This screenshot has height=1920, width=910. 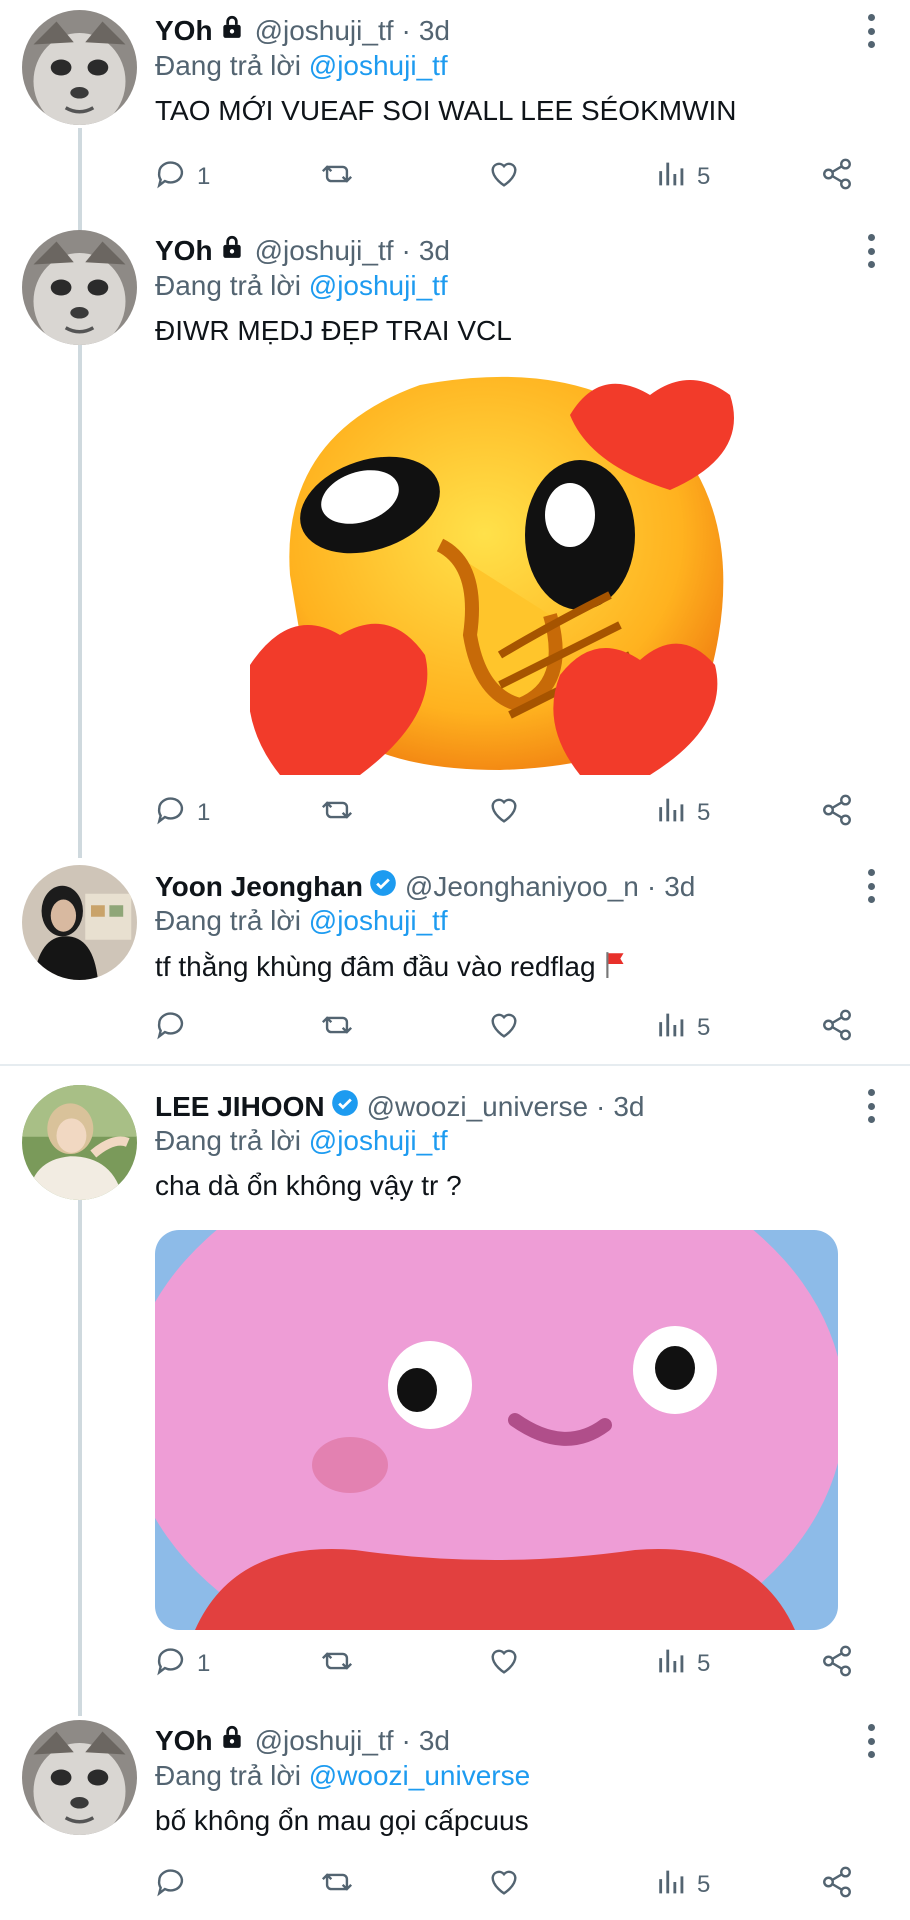 I want to click on mention-link: @woozi_universe, so click(x=419, y=1775).